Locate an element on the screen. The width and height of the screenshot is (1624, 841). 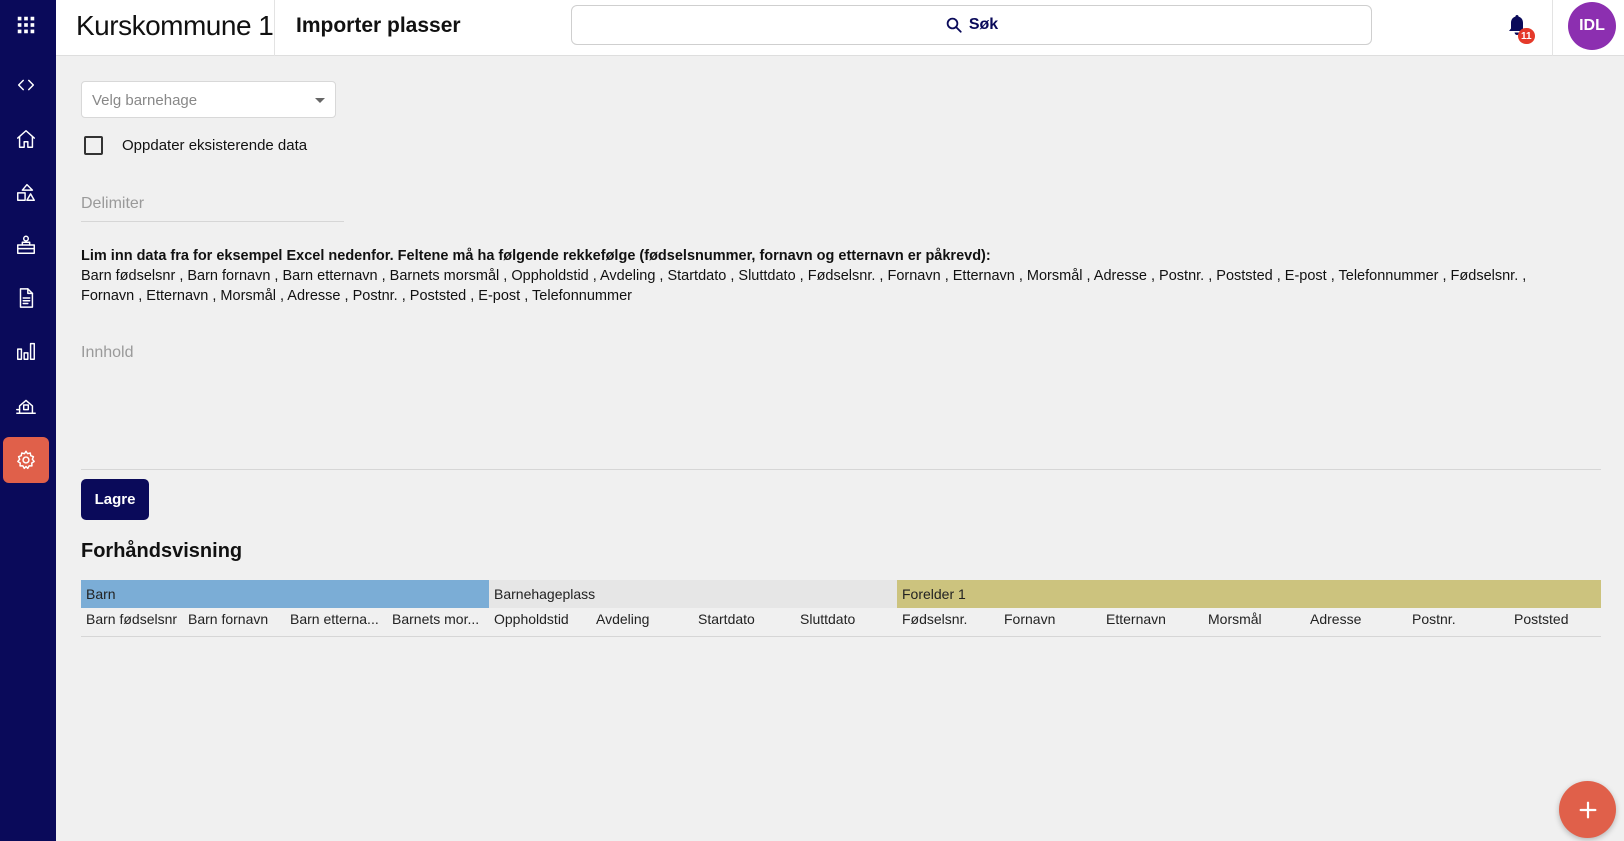
apps-grid-button is located at coordinates (26, 25).